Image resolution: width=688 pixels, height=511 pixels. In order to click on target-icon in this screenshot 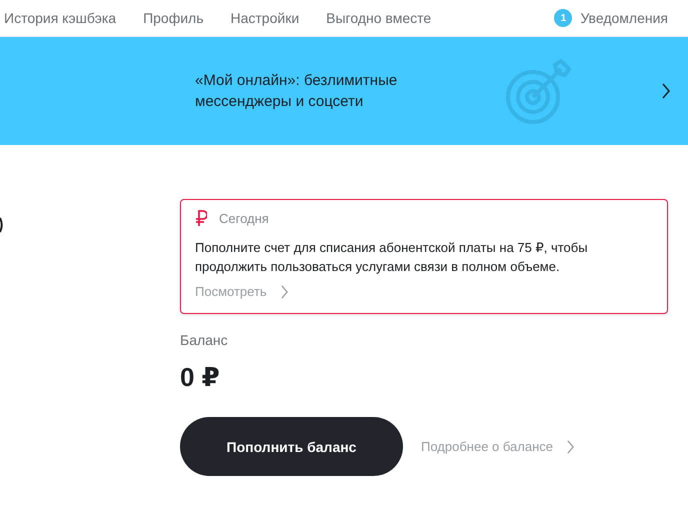, I will do `click(539, 91)`.